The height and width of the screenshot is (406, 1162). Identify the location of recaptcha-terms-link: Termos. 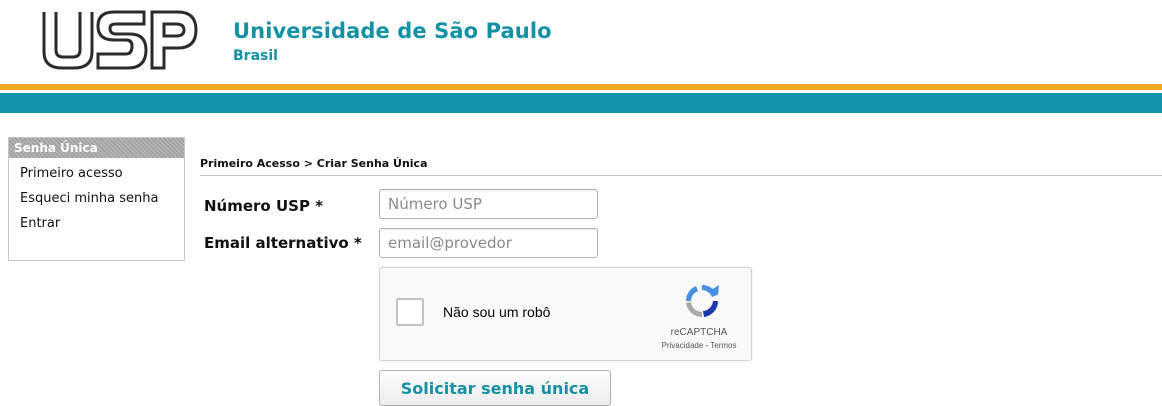
(723, 345).